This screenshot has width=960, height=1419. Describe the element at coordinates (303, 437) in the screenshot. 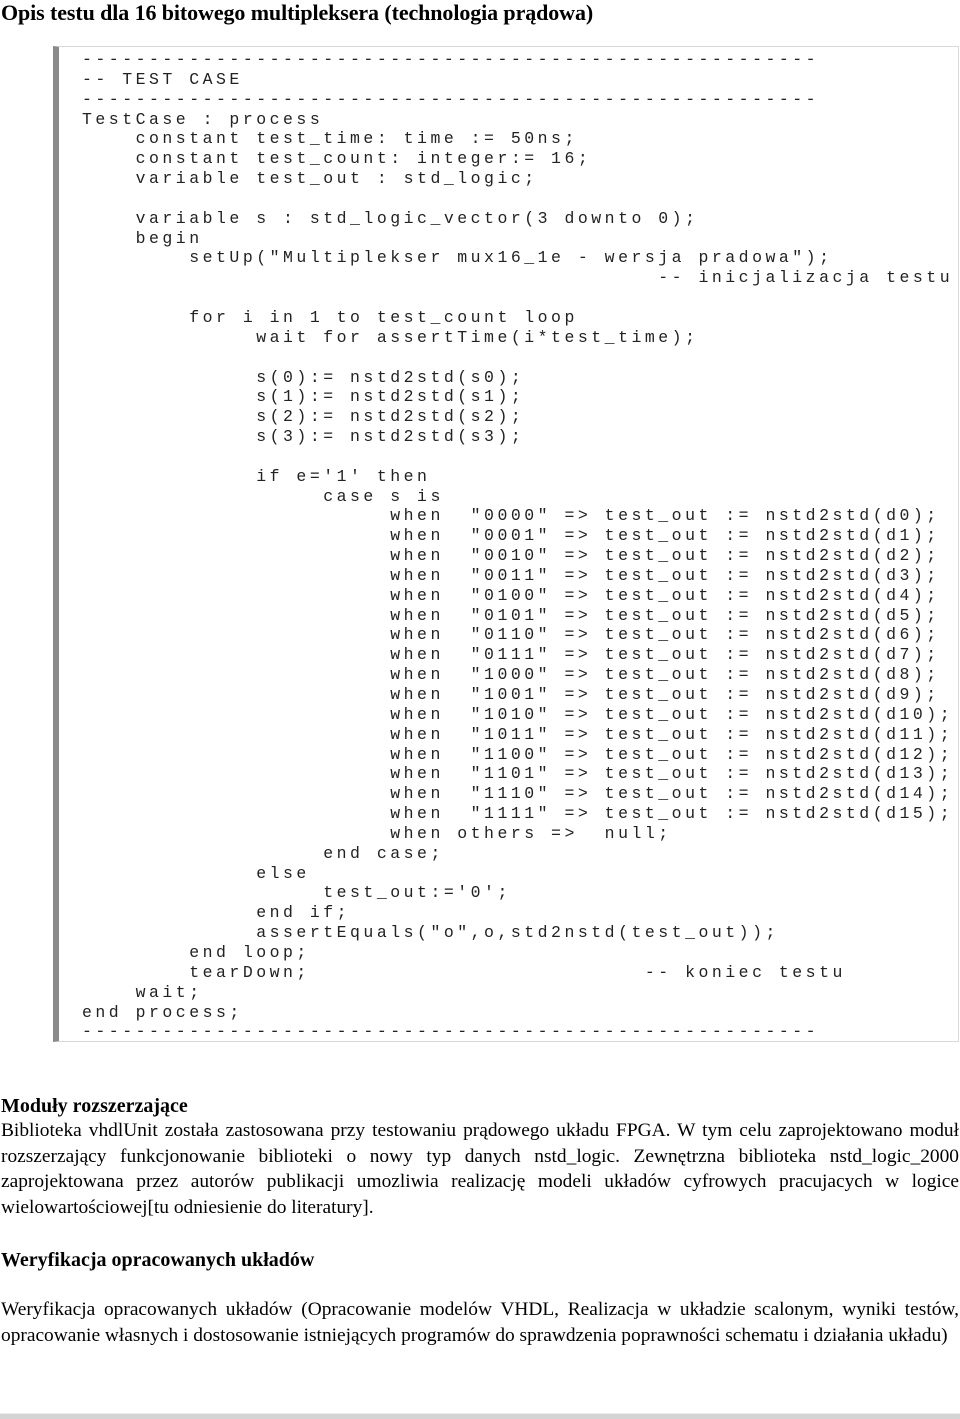

I see `code-line: s(3):= nstd2std(s3);` at that location.